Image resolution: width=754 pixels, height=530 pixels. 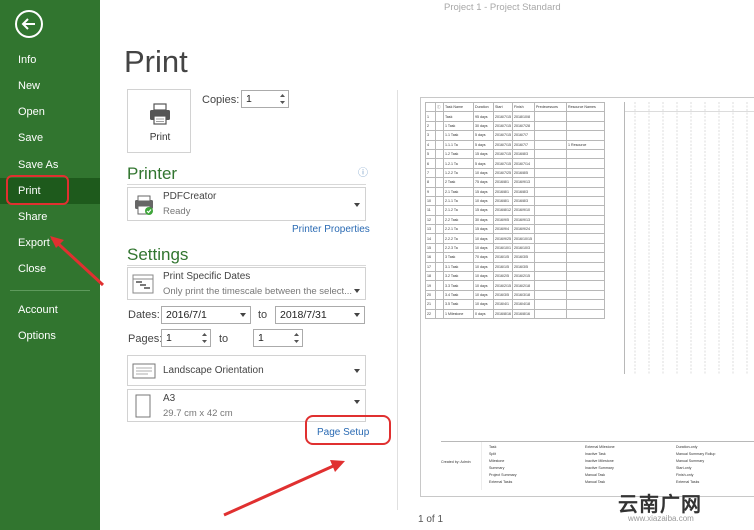 What do you see at coordinates (29, 24) in the screenshot?
I see `back-button` at bounding box center [29, 24].